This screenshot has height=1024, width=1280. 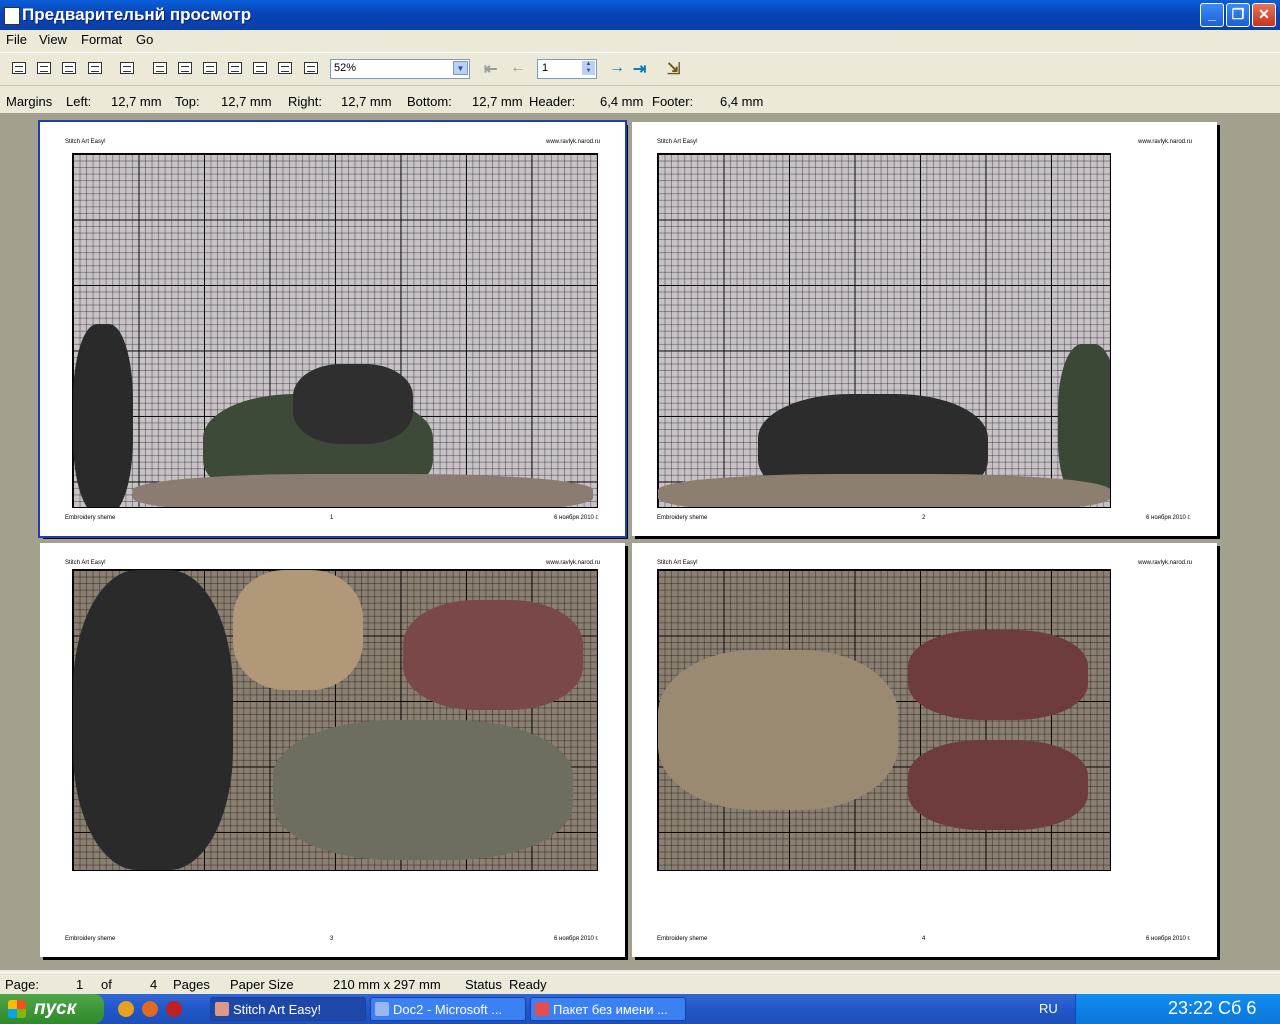 What do you see at coordinates (210, 68) in the screenshot?
I see `one-page-icon` at bounding box center [210, 68].